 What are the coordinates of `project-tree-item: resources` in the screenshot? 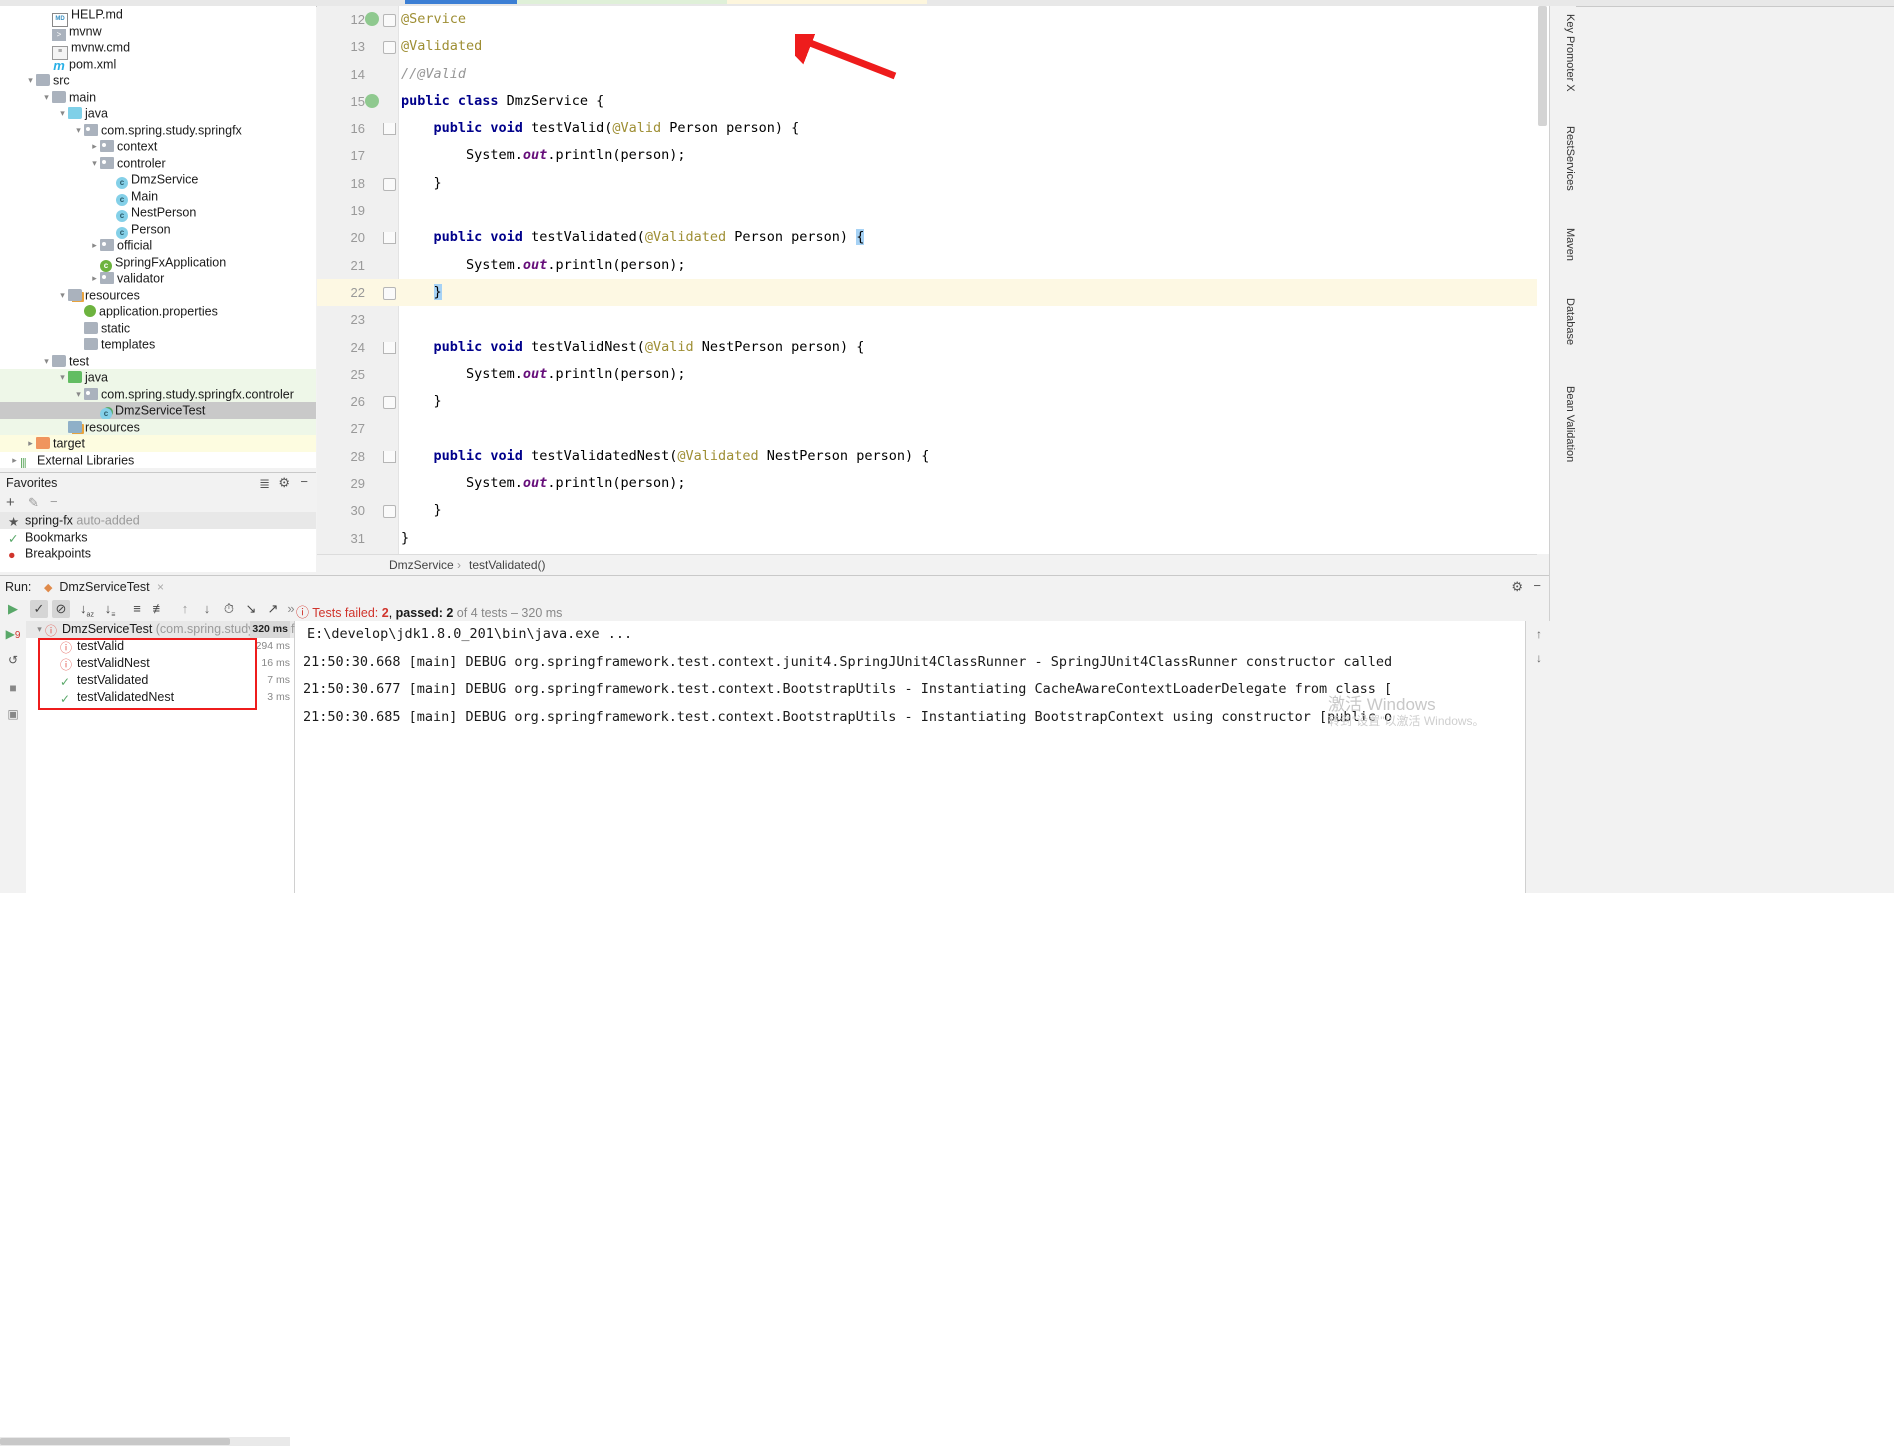 It's located at (158, 426).